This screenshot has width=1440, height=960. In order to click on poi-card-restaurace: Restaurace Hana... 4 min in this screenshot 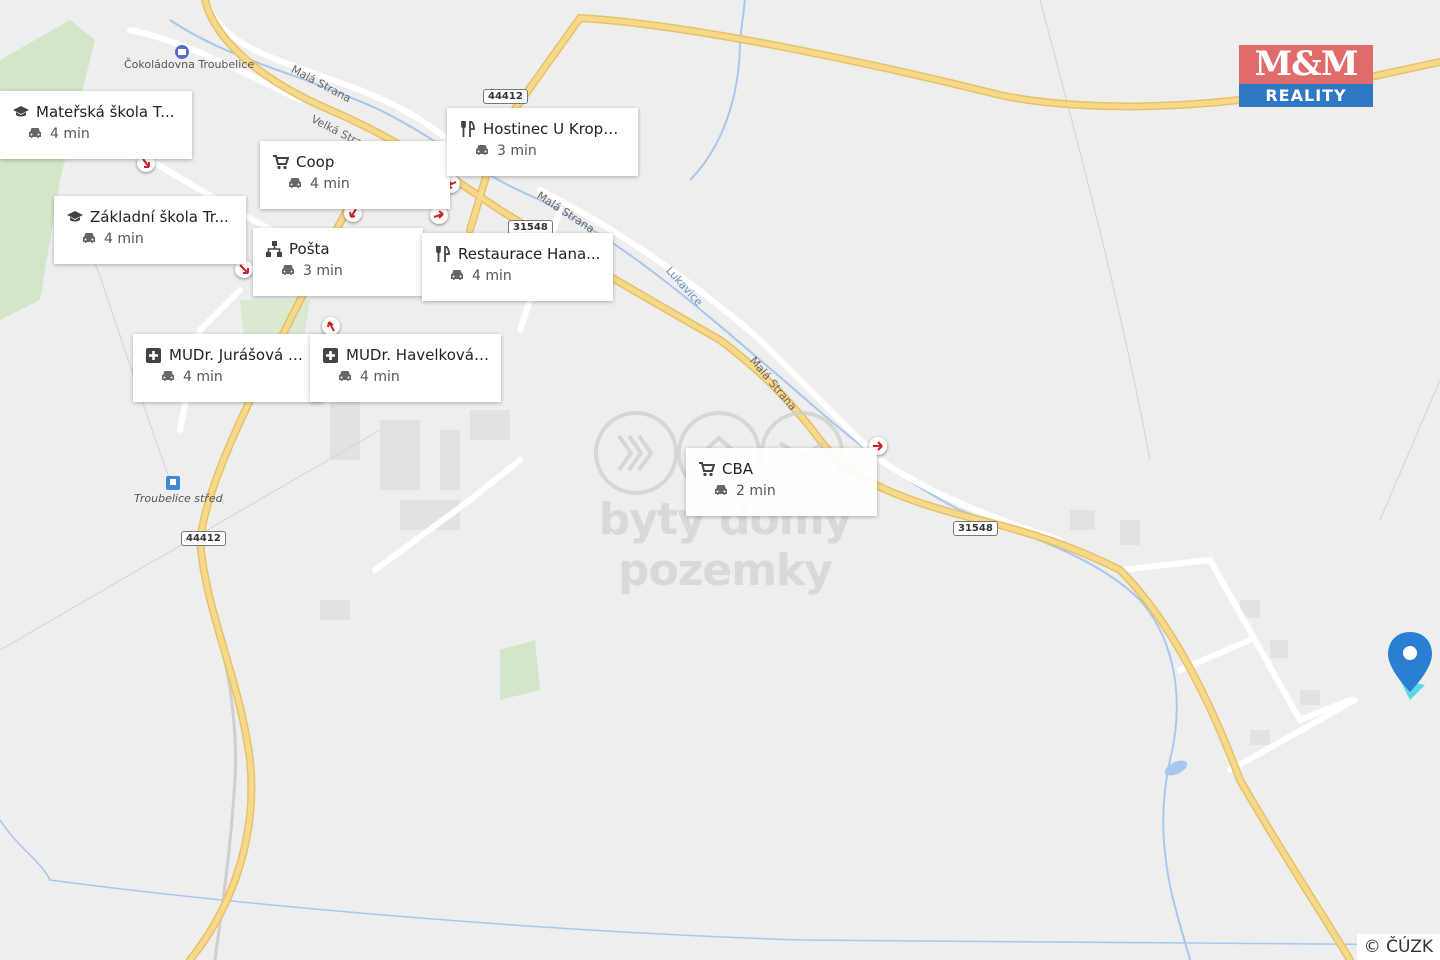, I will do `click(517, 267)`.